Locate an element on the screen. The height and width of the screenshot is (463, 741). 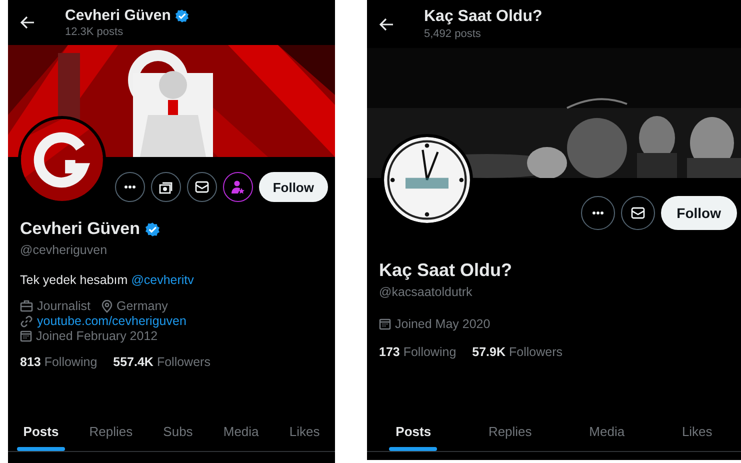
header-title: Kaç Saat Oldu? is located at coordinates (483, 17).